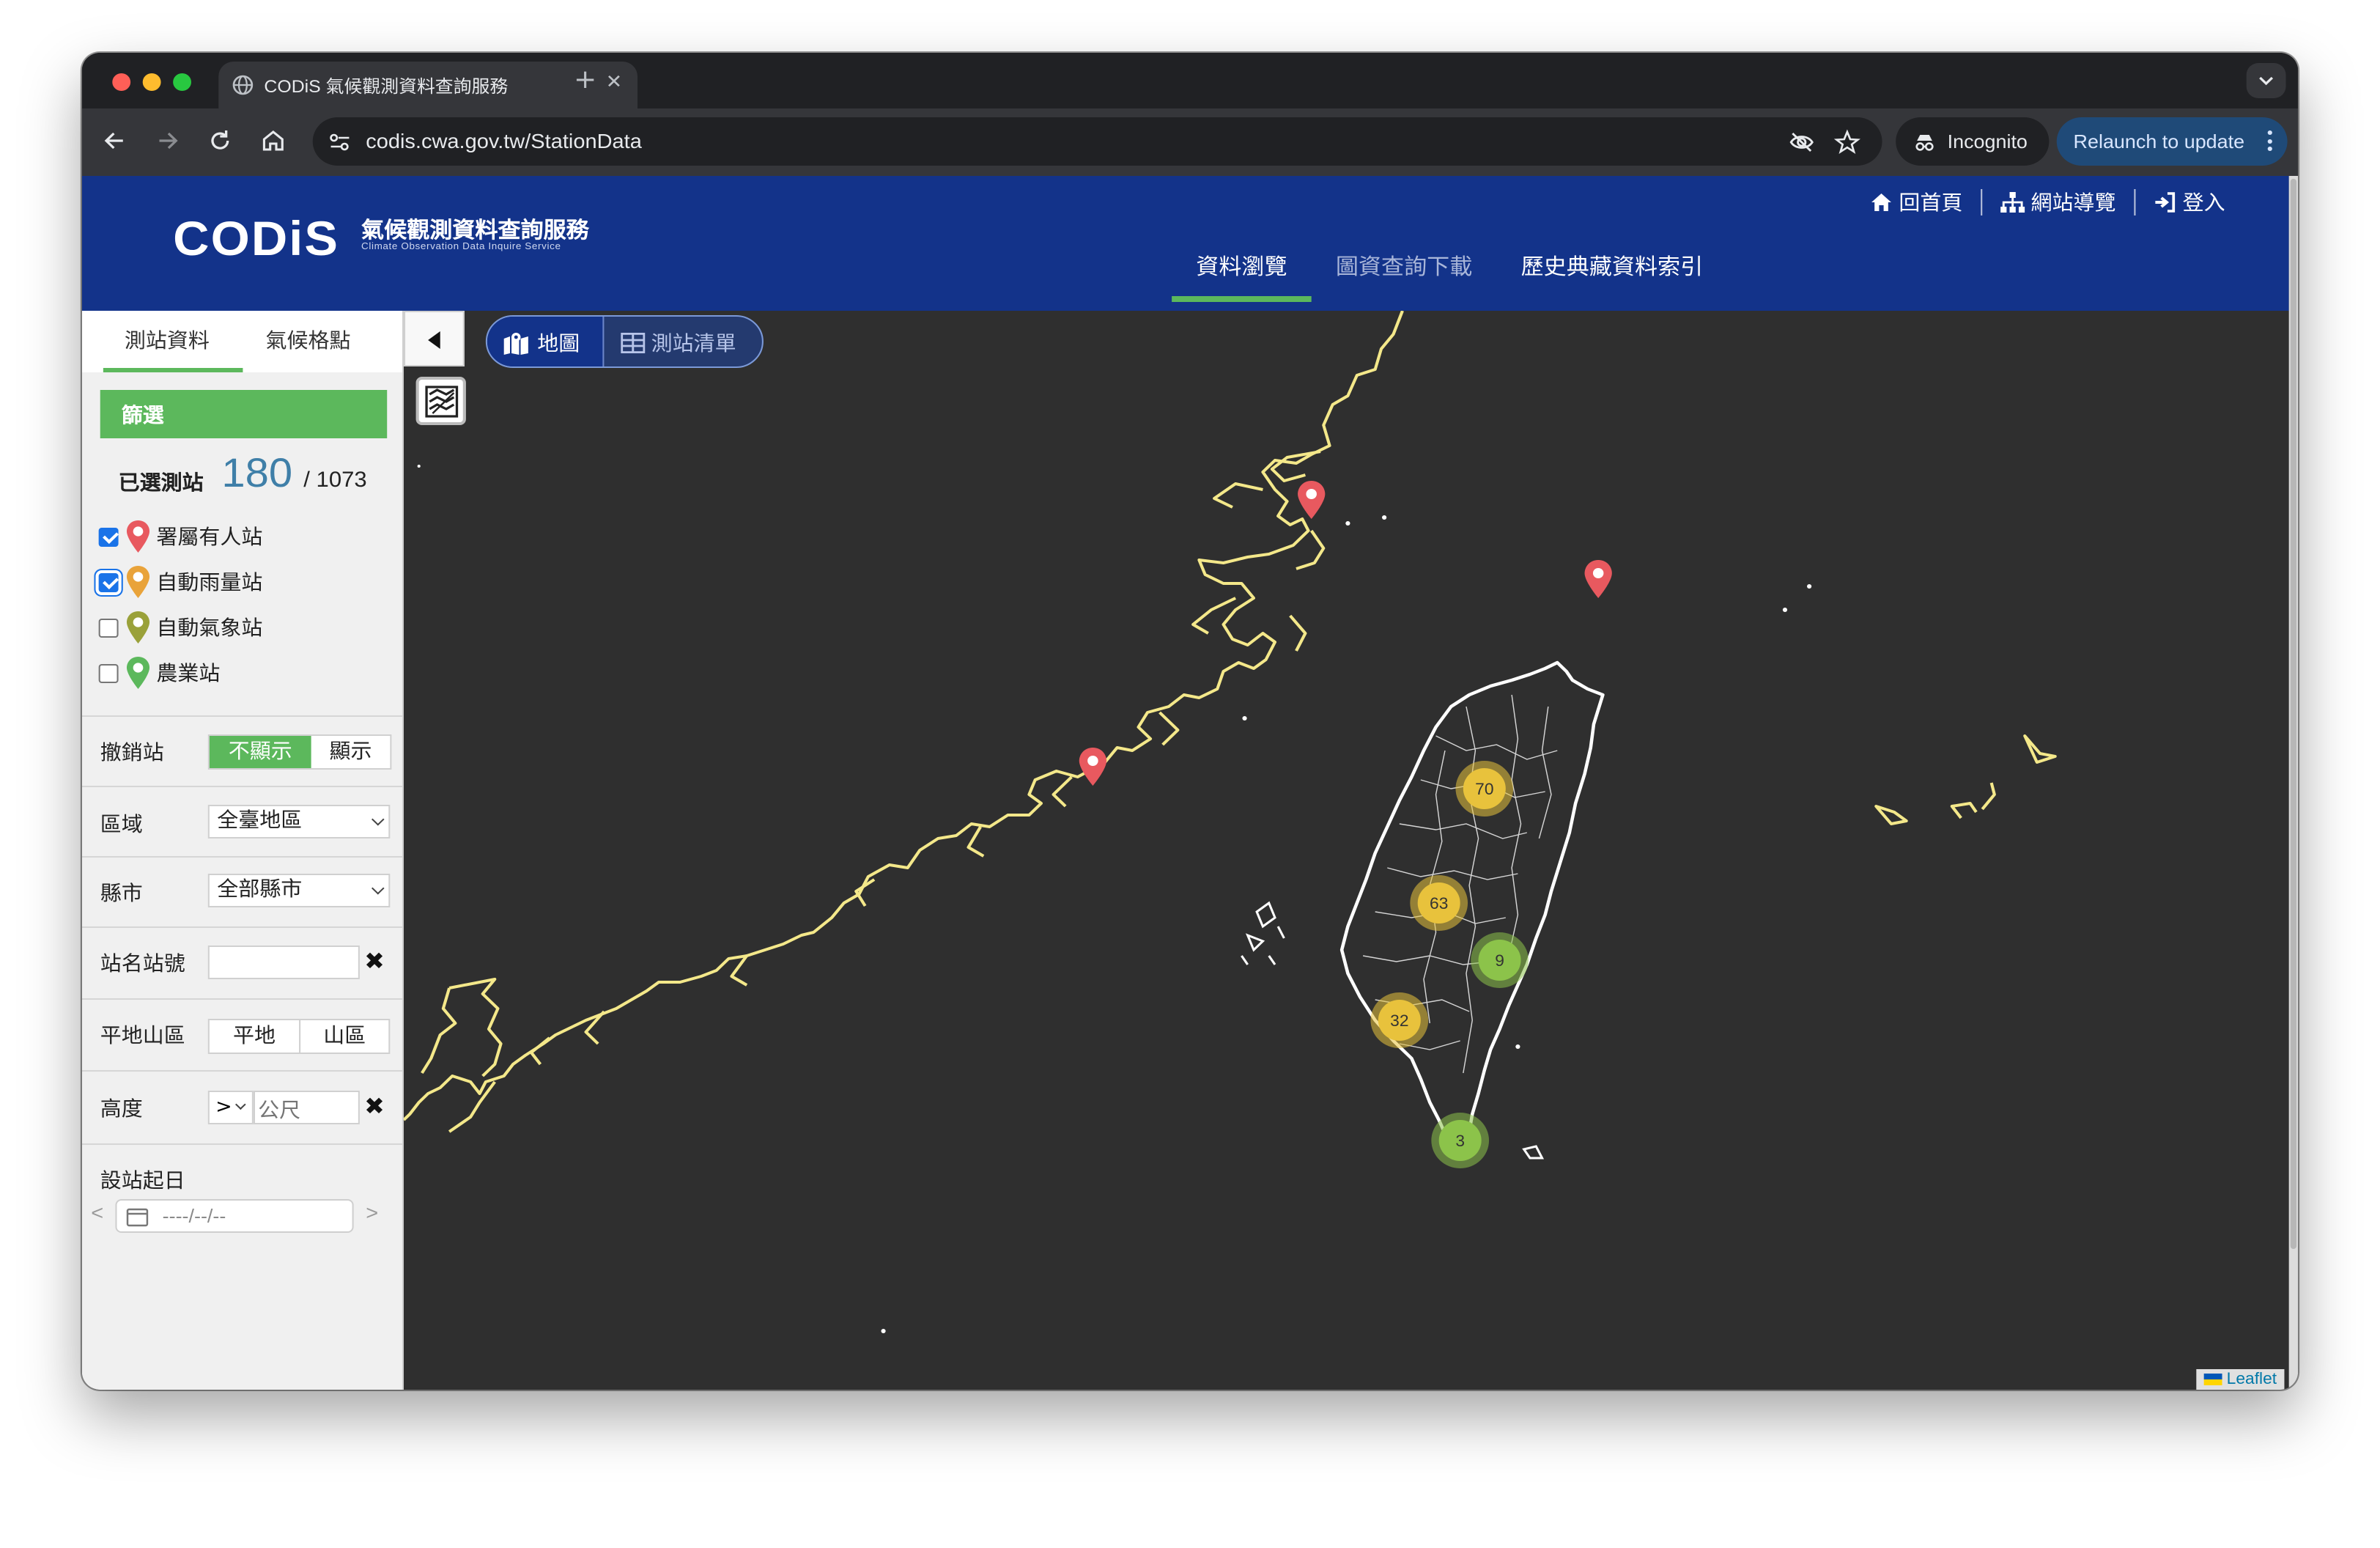  What do you see at coordinates (167, 140) in the screenshot?
I see `forward-arrow-icon` at bounding box center [167, 140].